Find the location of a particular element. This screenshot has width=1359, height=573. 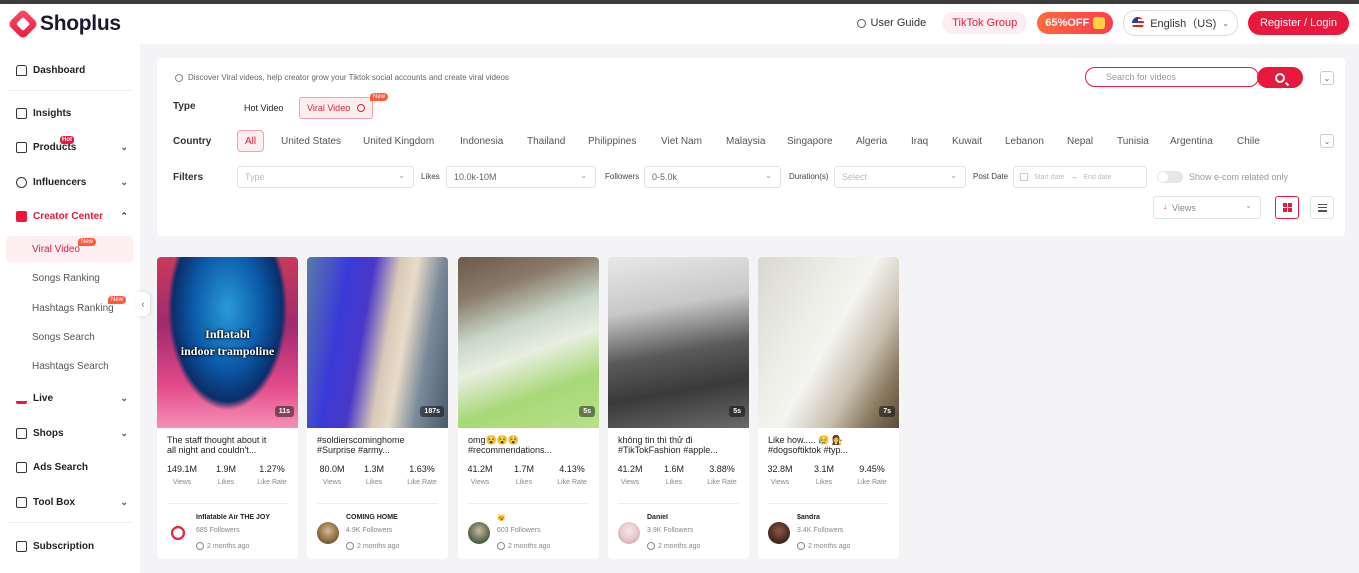

country-lebanon: Lebanon is located at coordinates (1024, 141).